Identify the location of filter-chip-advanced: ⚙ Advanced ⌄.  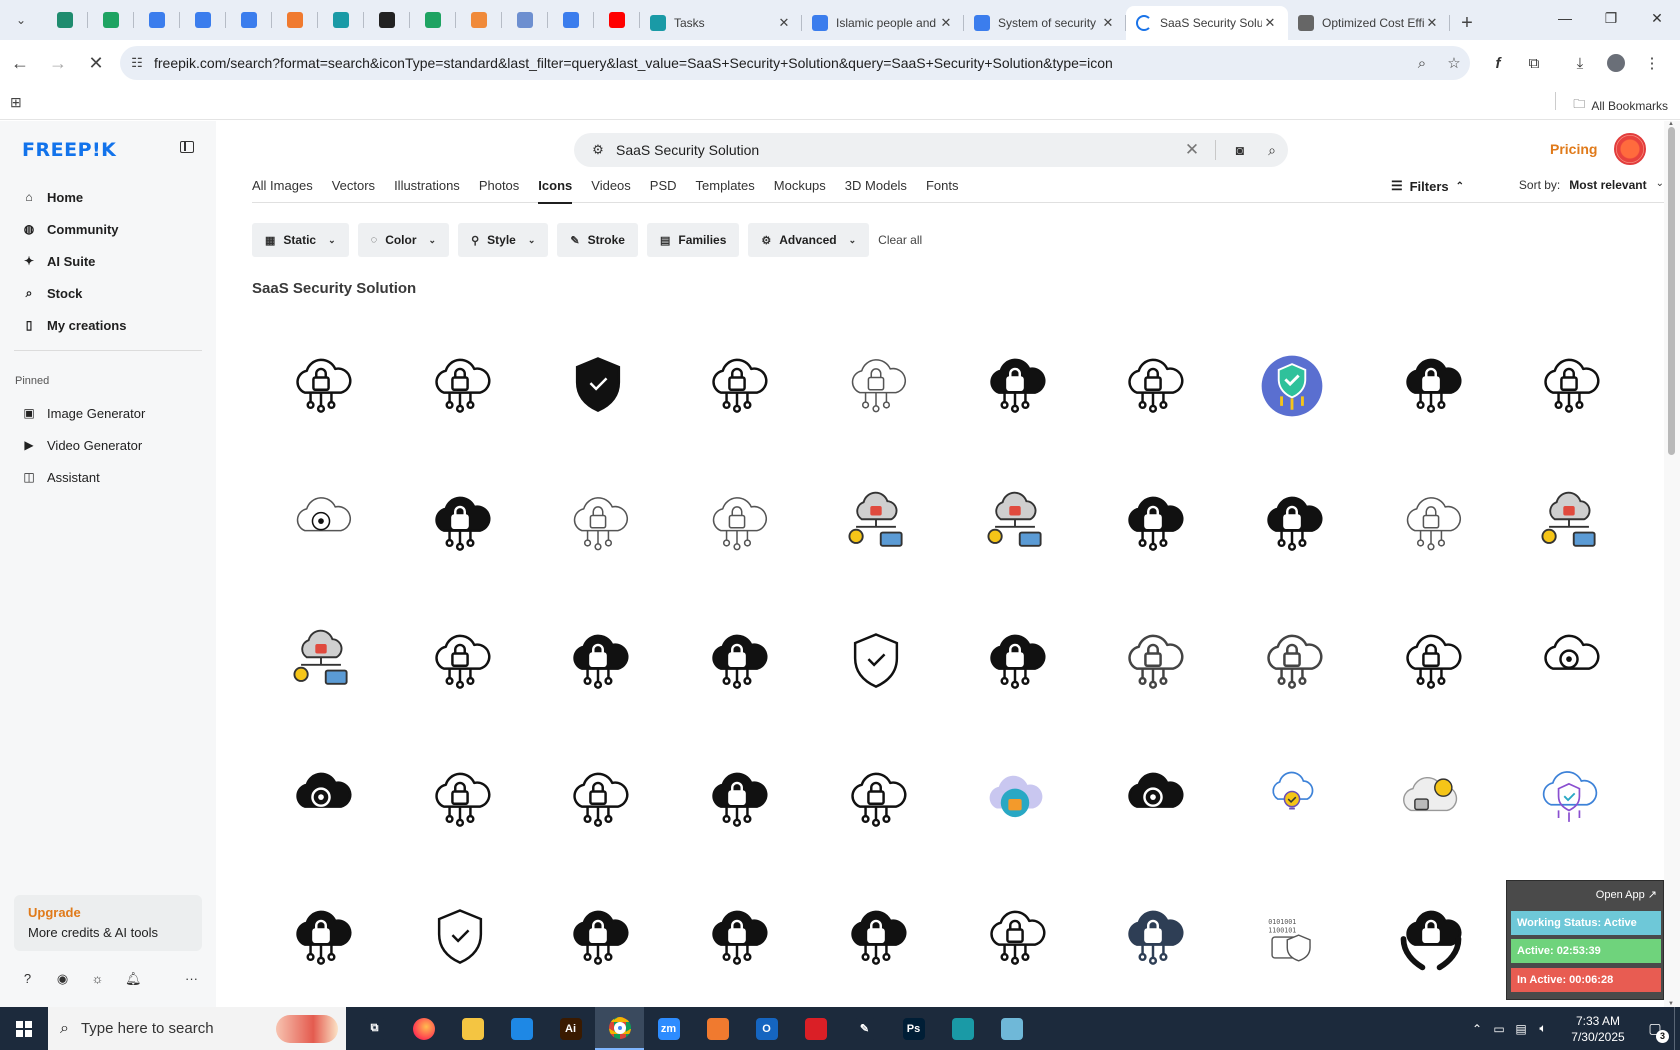
(809, 240).